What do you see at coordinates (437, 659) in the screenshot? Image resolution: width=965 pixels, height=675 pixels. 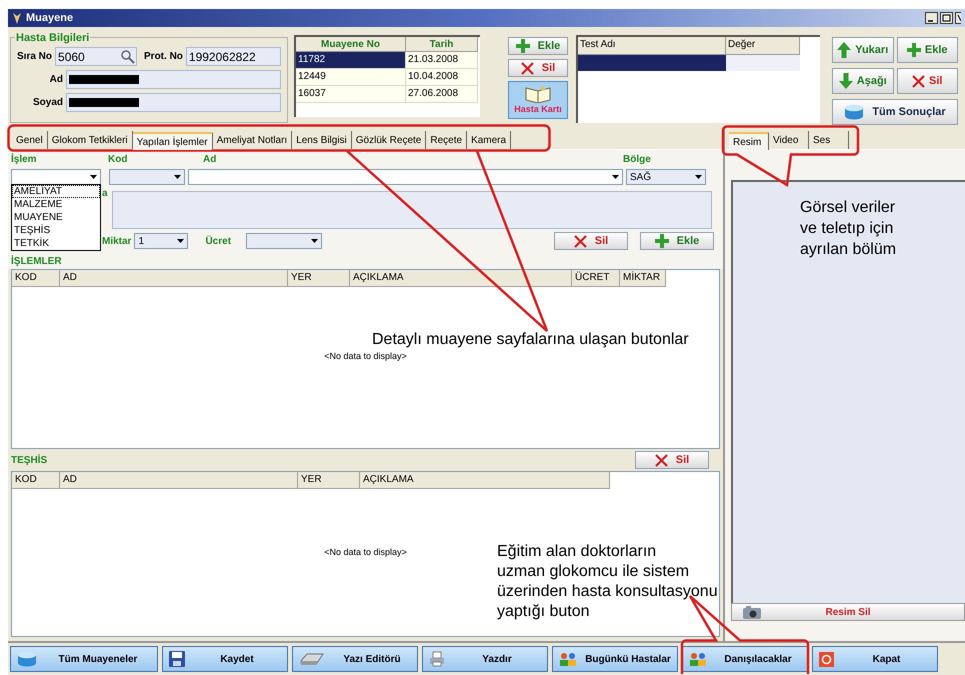 I see `printer-icon` at bounding box center [437, 659].